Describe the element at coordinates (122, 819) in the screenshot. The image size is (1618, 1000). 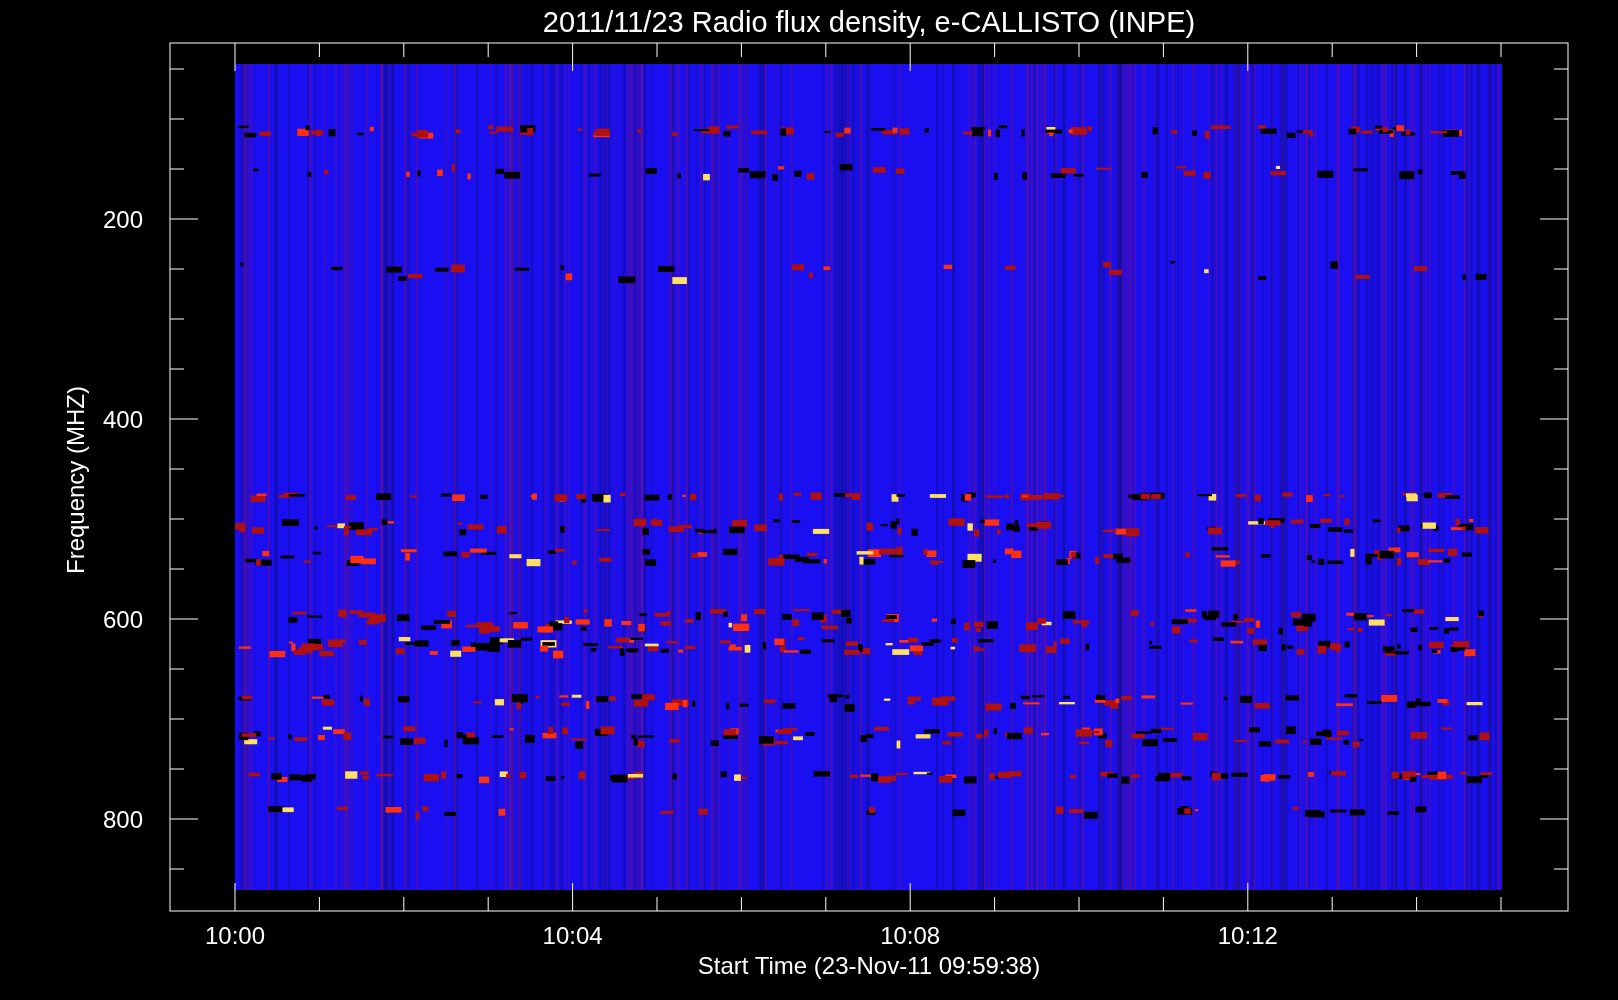
I see `y-tick-label: 800` at that location.